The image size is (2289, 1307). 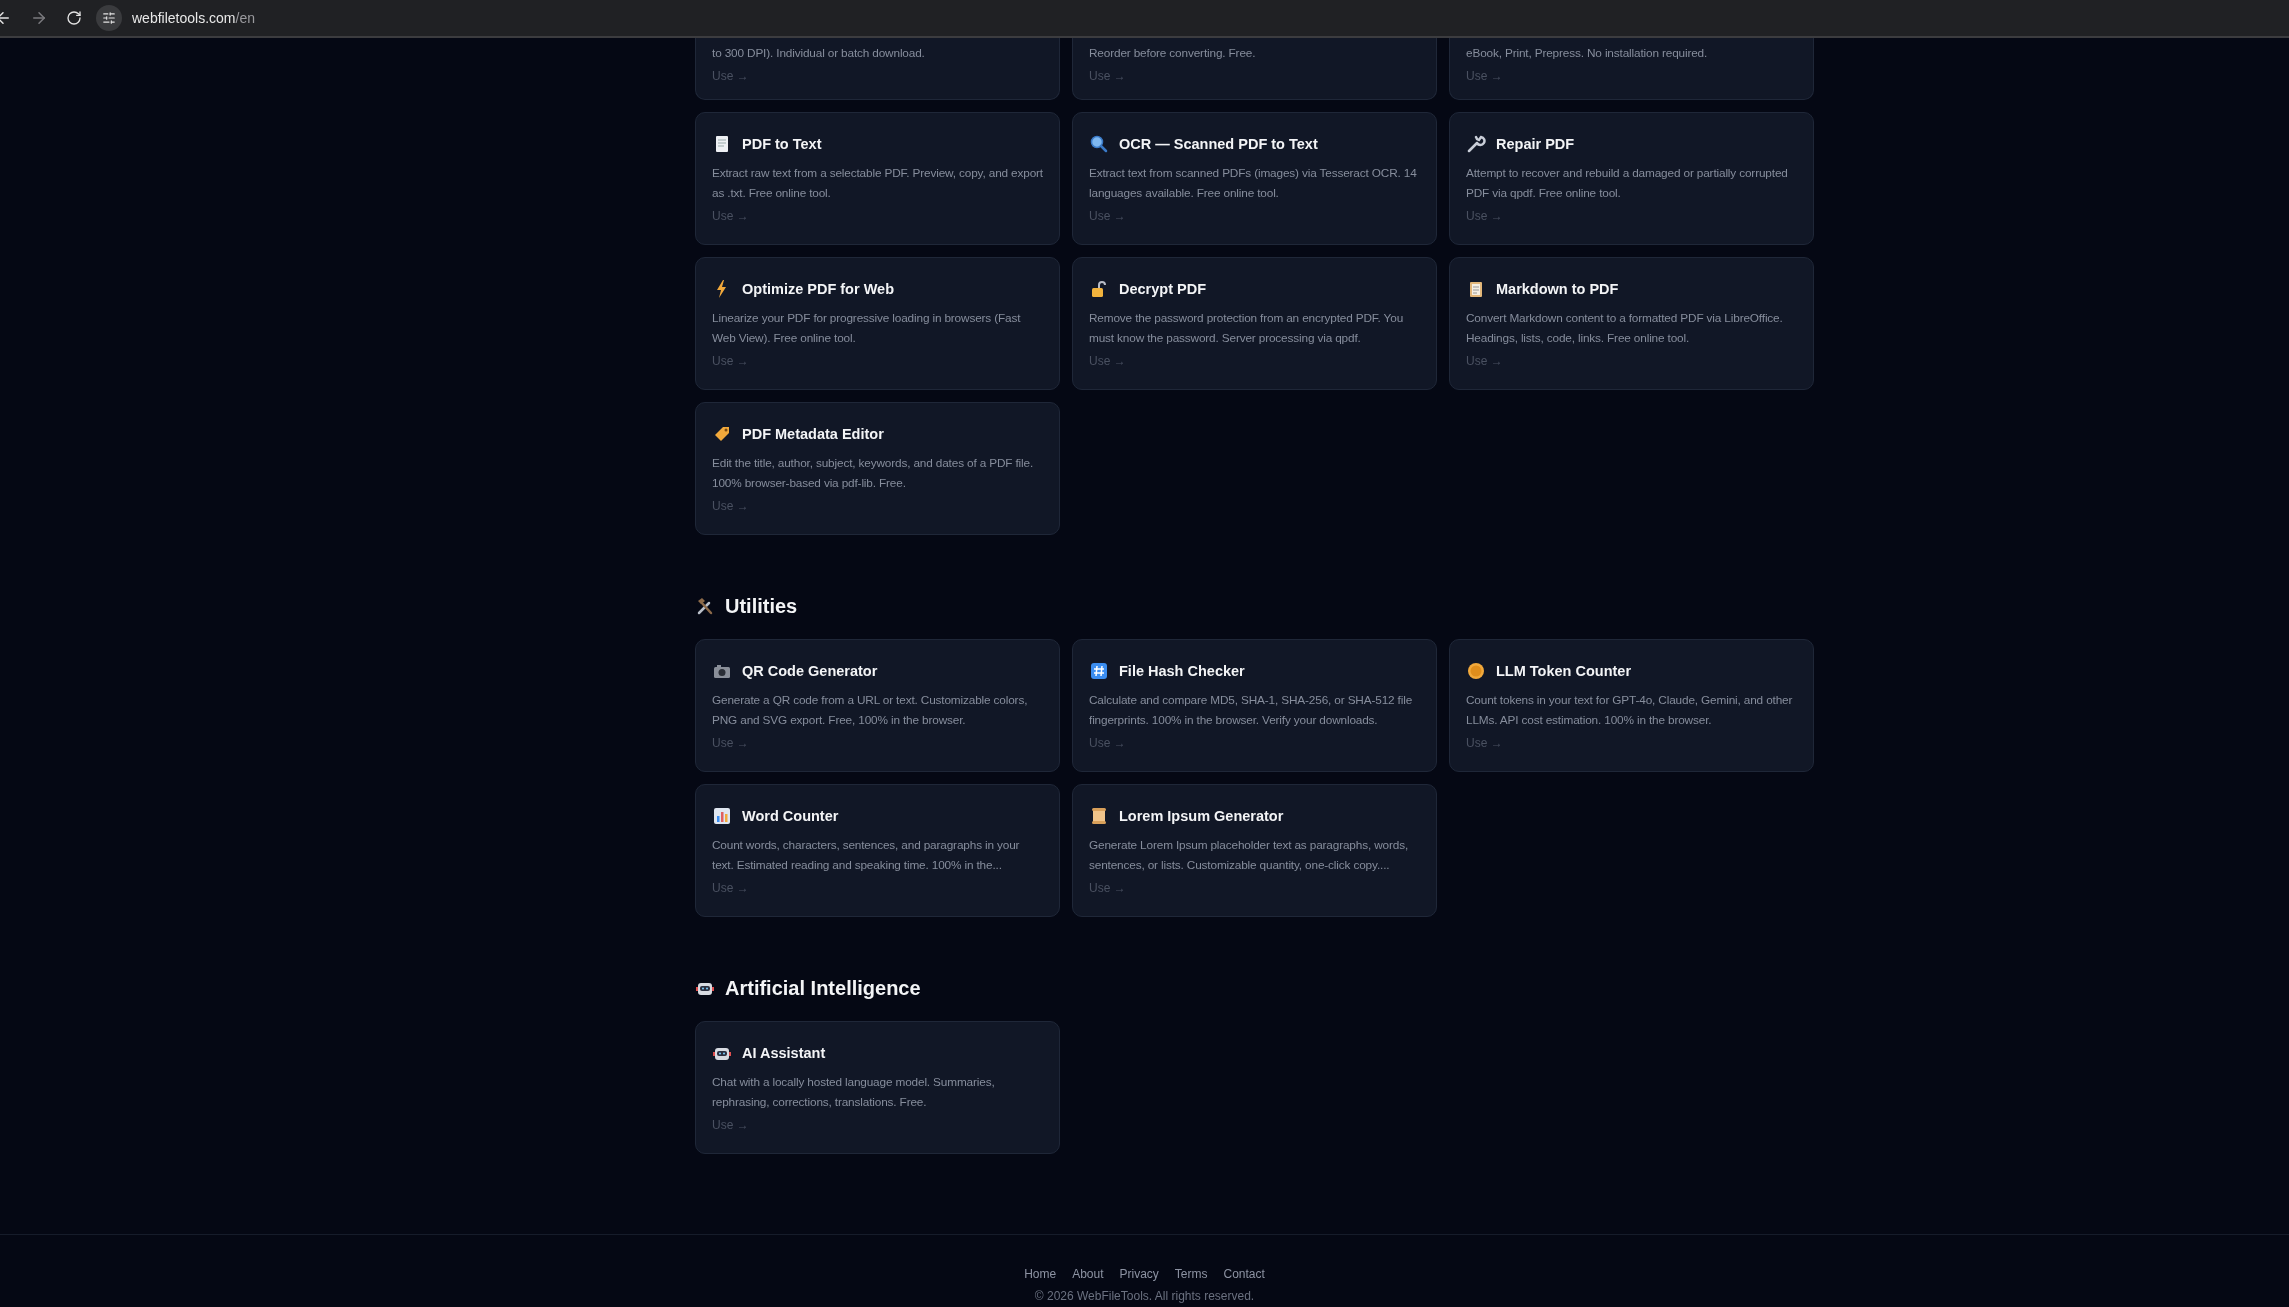 I want to click on coin-icon, so click(x=1476, y=671).